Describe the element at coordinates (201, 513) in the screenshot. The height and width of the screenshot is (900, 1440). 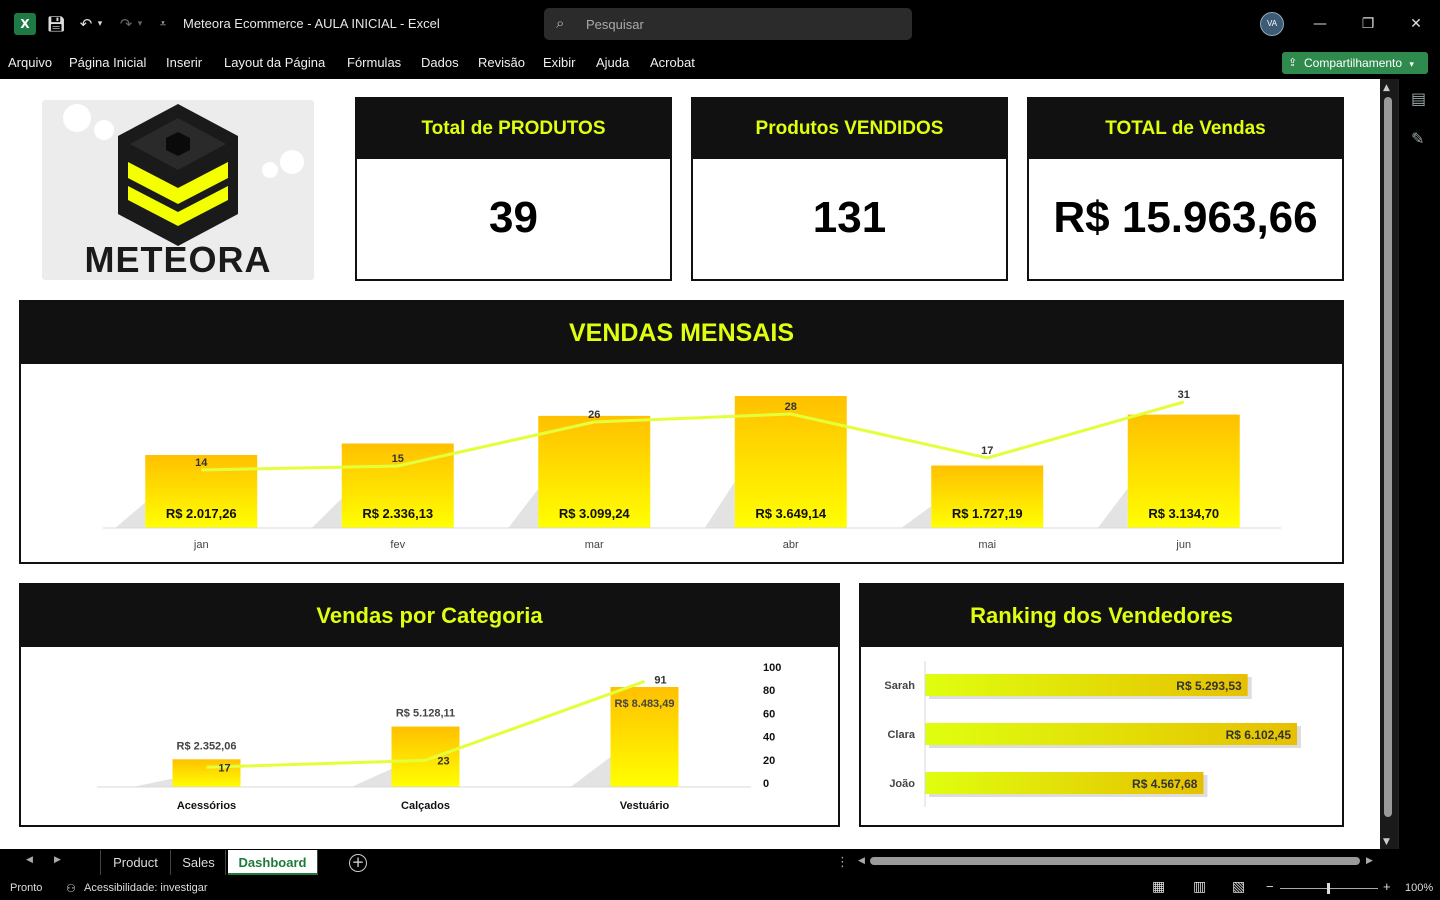
I see `bar-label: R$ 2.017,26` at that location.